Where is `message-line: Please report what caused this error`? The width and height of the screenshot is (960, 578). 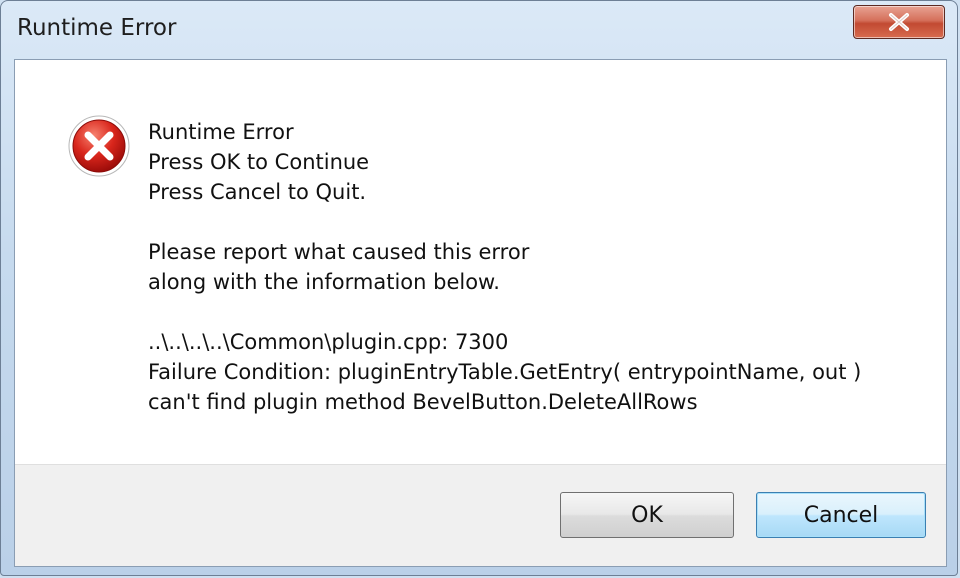
message-line: Please report what caused this error is located at coordinates (339, 252).